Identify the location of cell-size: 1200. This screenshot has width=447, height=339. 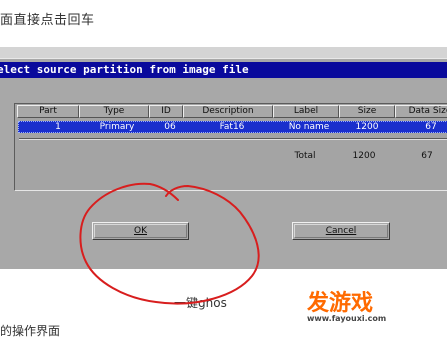
(367, 127).